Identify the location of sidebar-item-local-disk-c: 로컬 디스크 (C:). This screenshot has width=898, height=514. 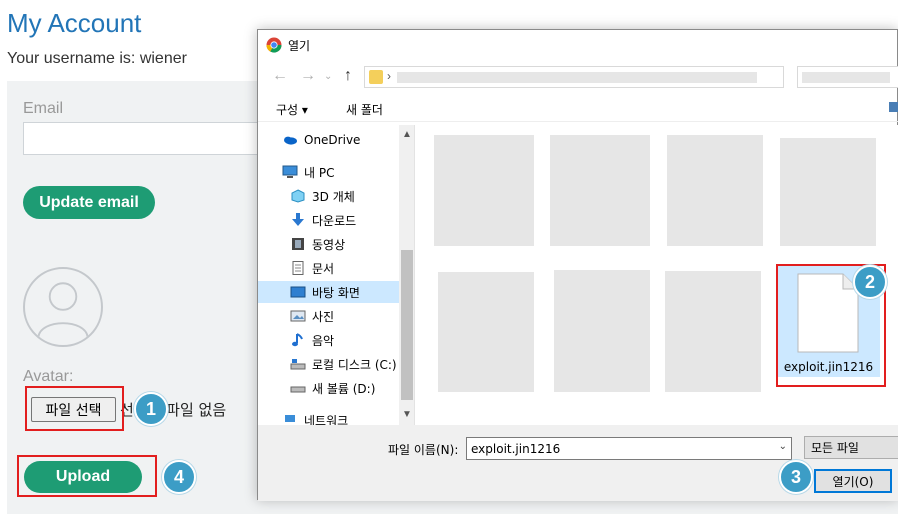
(328, 364).